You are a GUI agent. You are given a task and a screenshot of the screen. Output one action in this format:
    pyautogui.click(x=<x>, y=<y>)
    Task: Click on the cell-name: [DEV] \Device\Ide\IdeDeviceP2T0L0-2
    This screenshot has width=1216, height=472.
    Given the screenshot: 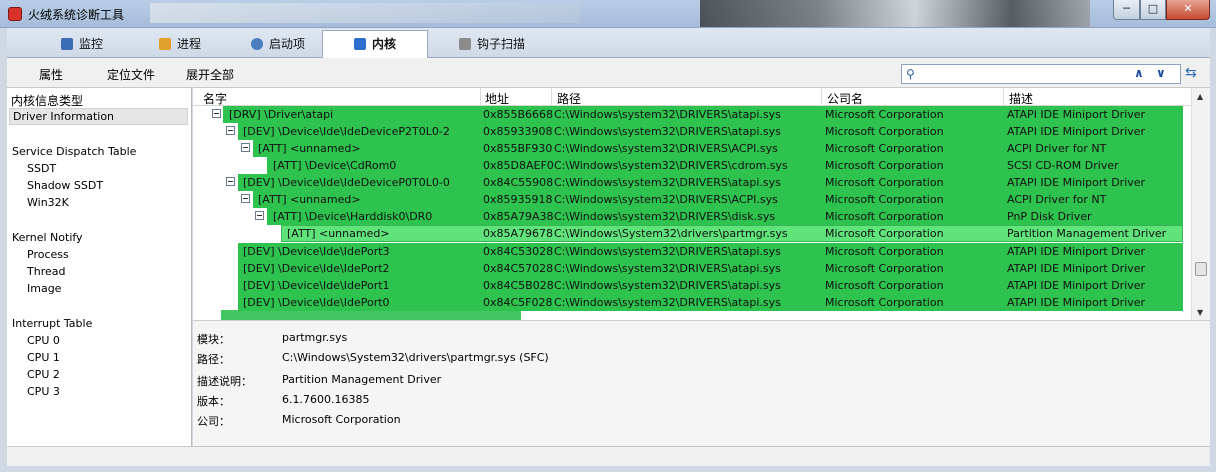 What is the action you would take?
    pyautogui.click(x=346, y=131)
    